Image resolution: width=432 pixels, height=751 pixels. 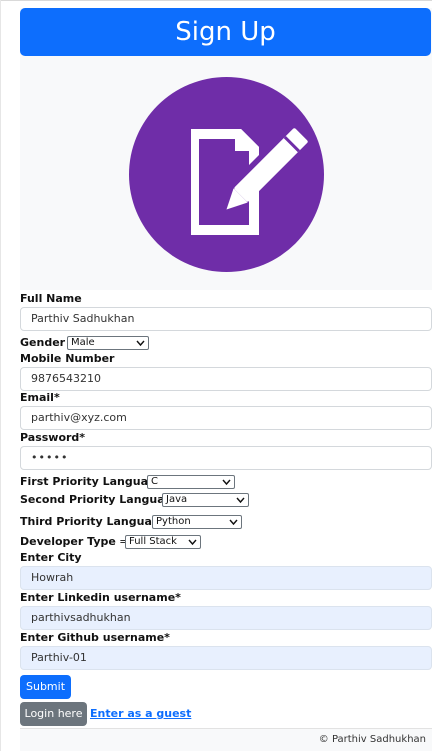 I want to click on full-name-field: Parthiv Sadhukhan, so click(x=226, y=319).